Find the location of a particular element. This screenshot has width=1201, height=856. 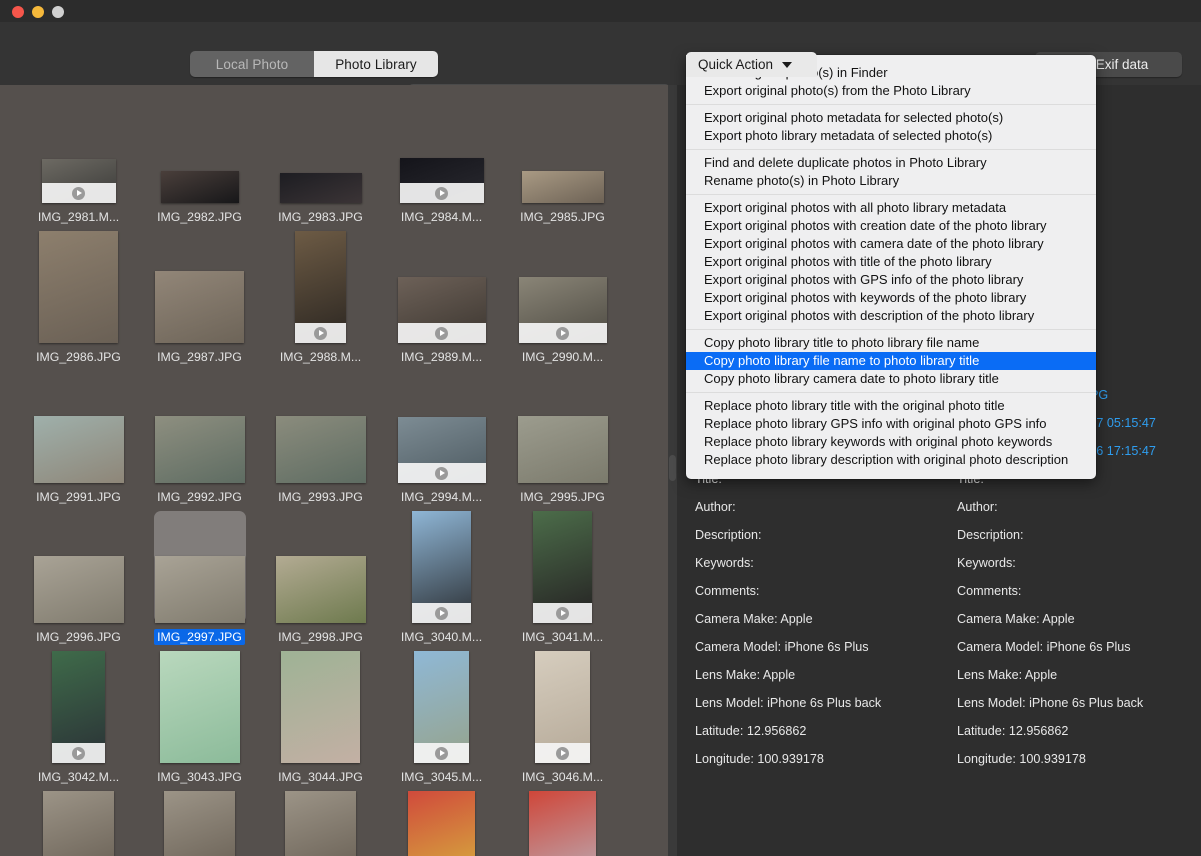

photo-cell: IMG_2991.JPG is located at coordinates (78, 435).